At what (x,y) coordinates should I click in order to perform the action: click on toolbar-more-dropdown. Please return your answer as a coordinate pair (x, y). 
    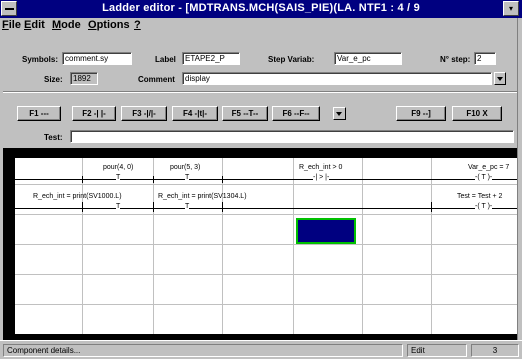
    Looking at the image, I should click on (339, 113).